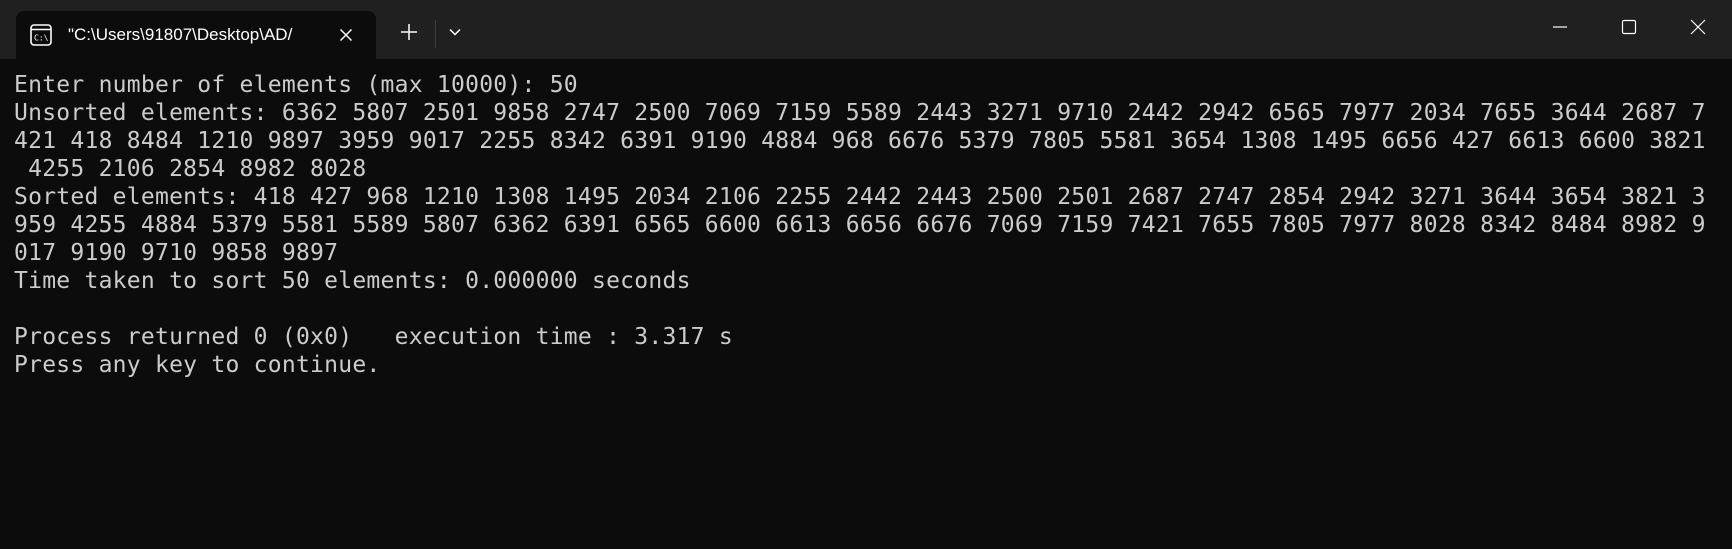 This screenshot has height=549, width=1732. I want to click on console-icon: C:\, so click(41, 35).